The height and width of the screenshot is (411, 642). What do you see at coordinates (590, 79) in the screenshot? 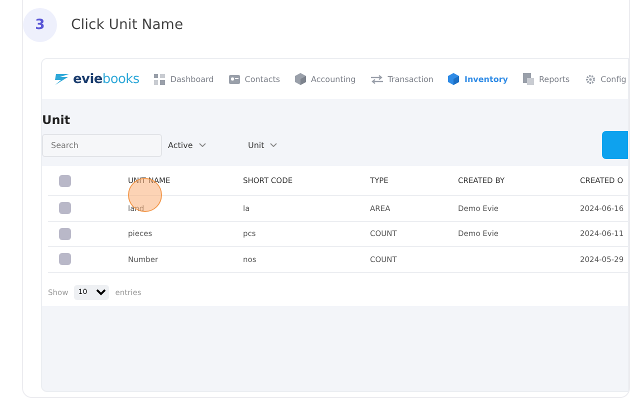
I see `gear-icon` at bounding box center [590, 79].